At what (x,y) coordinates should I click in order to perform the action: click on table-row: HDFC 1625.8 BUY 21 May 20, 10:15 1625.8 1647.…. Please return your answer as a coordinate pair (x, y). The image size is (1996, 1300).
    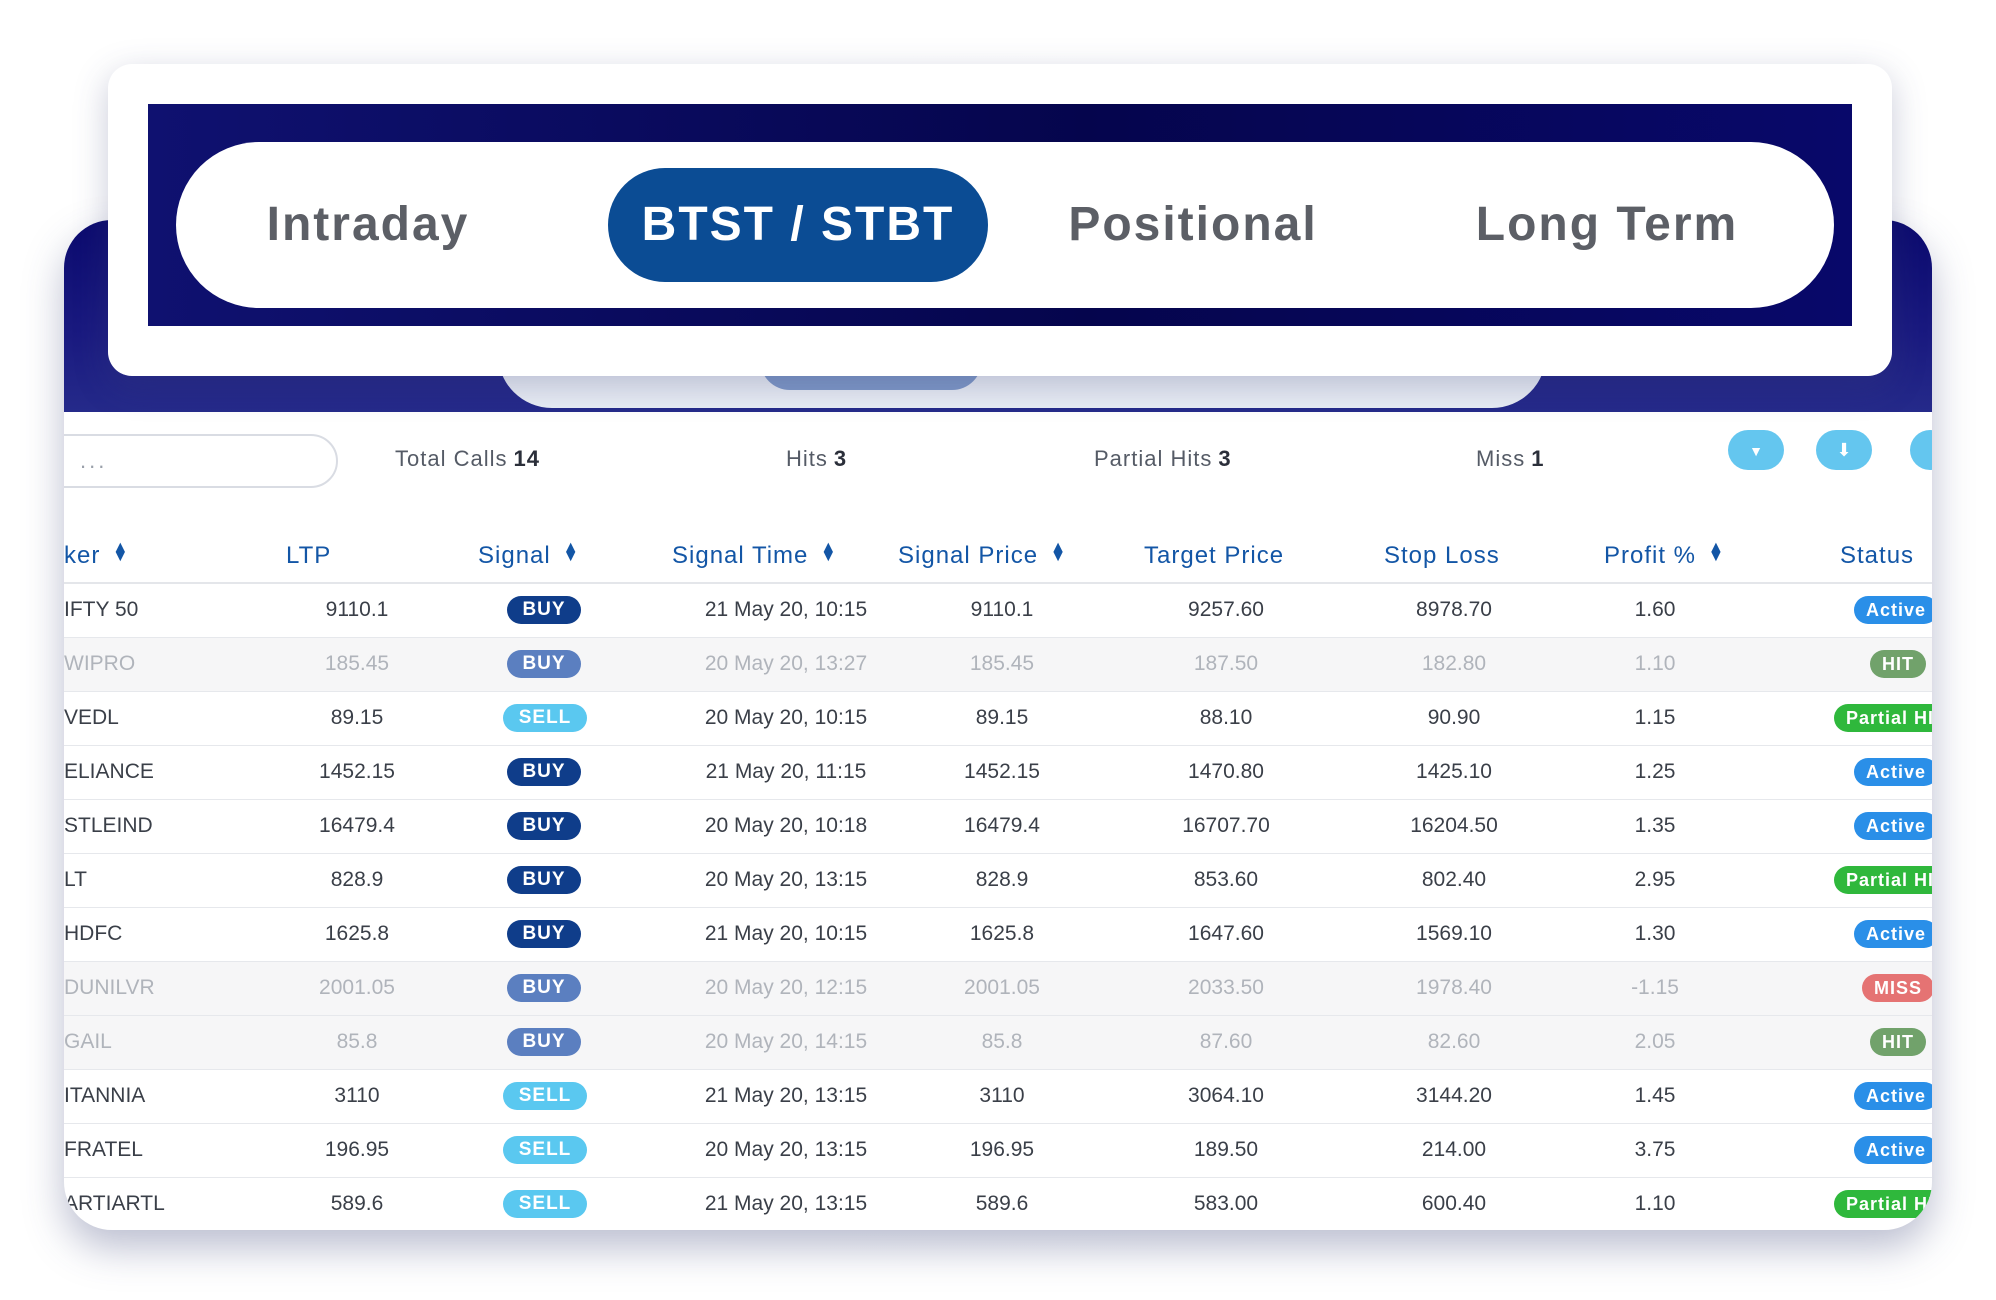
    Looking at the image, I should click on (998, 935).